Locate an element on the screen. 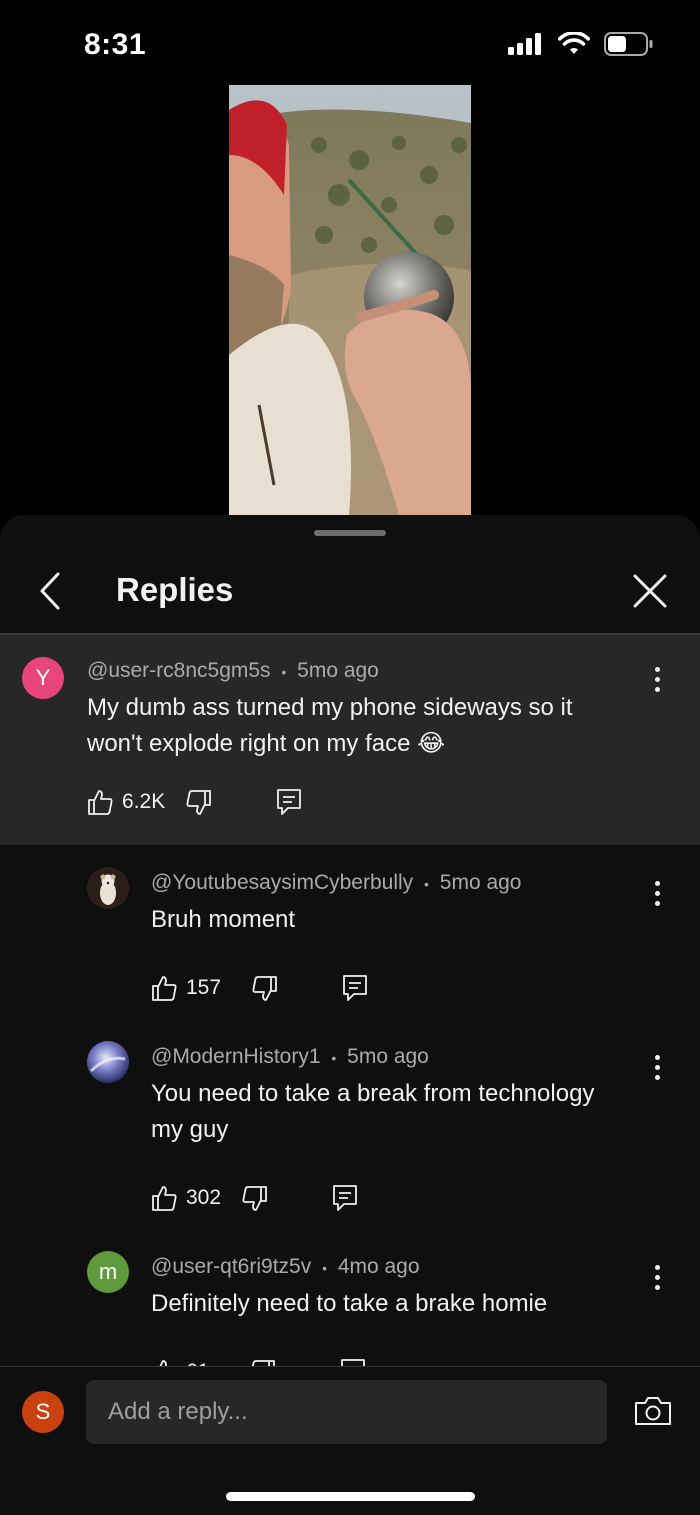 Image resolution: width=700 pixels, height=1515 pixels. comment-meta: @YoutubesaysimCyberbully • 5mo ago is located at coordinates (336, 883).